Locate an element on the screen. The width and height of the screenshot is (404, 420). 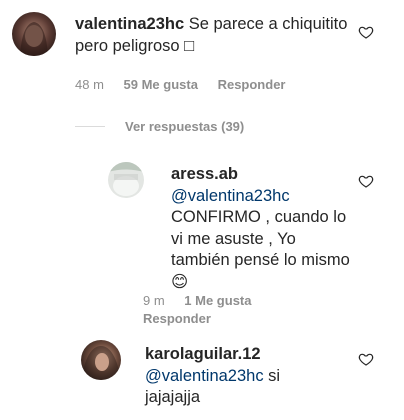
reply-likes: 1 Me gusta is located at coordinates (217, 300).